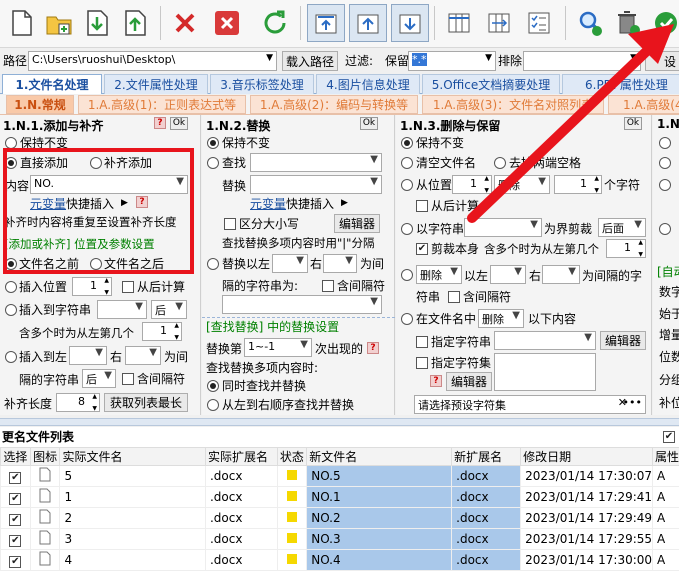 This screenshot has width=679, height=582. Describe the element at coordinates (278, 347) in the screenshot. I see `nth-select: 1~-1 ▼` at that location.